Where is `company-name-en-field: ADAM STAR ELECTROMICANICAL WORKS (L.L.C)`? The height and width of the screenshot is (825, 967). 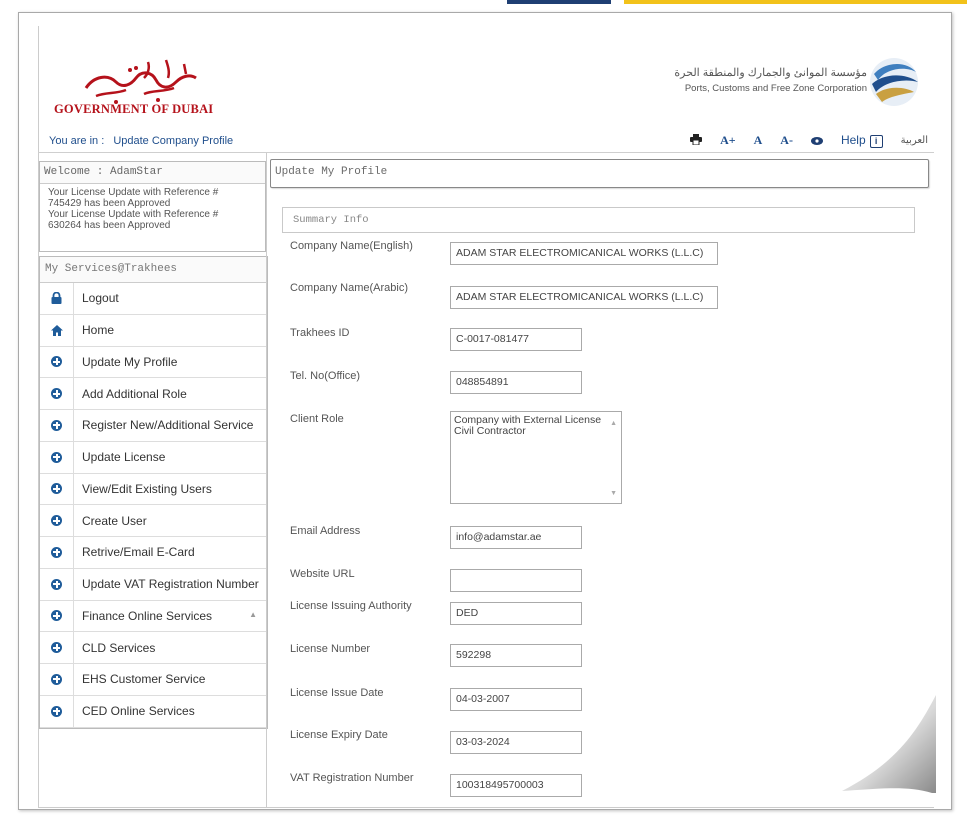
company-name-en-field: ADAM STAR ELECTROMICANICAL WORKS (L.L.C) is located at coordinates (584, 253).